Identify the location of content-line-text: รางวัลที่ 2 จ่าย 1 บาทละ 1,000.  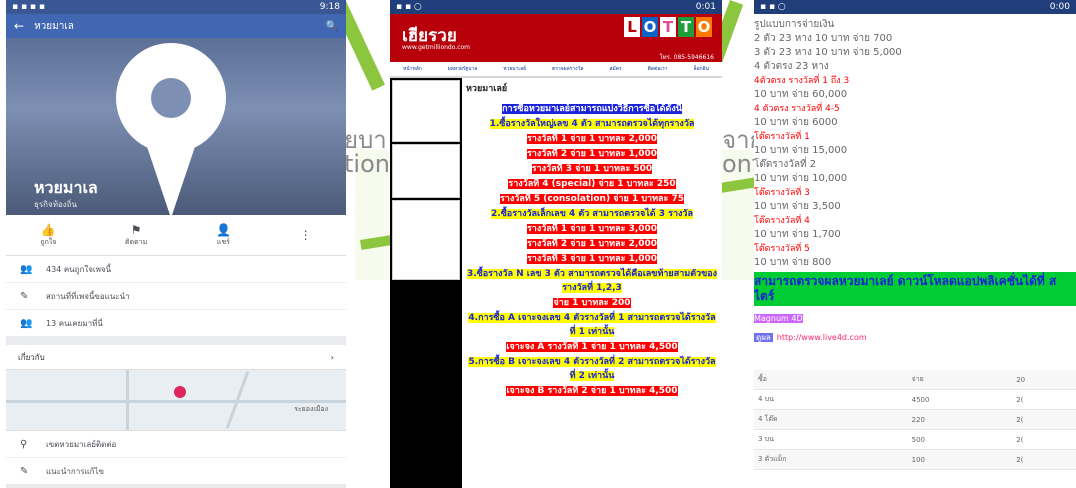
(592, 154).